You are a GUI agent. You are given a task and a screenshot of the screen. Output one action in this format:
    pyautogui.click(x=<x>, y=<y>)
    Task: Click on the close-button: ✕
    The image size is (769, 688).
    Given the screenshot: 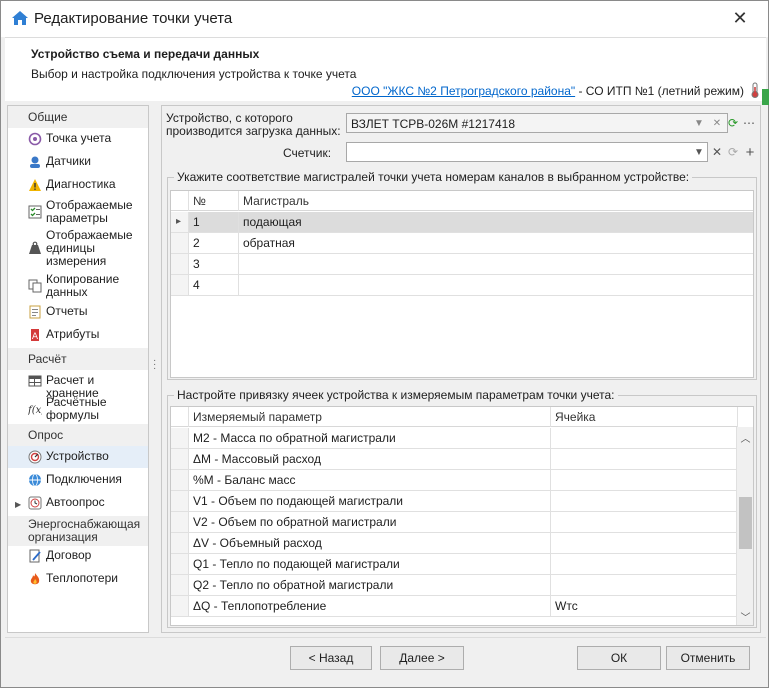 What is the action you would take?
    pyautogui.click(x=740, y=18)
    